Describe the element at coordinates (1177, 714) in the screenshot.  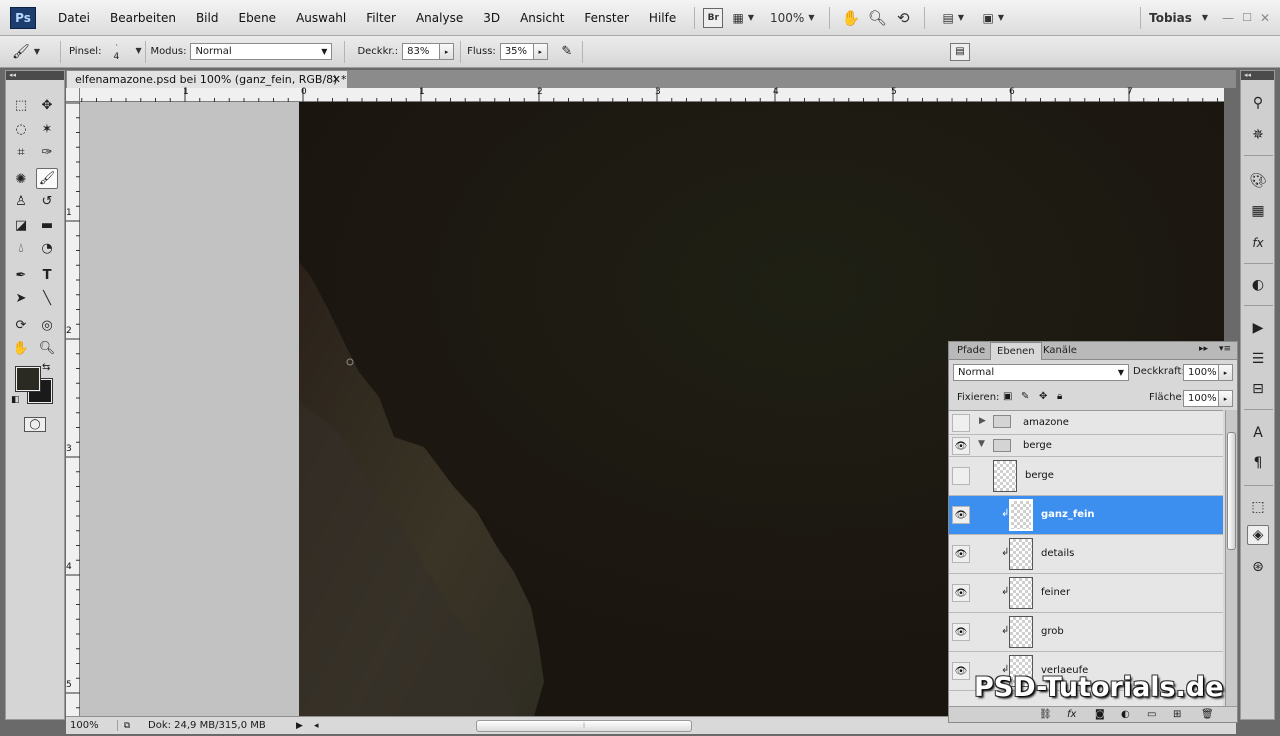
I see `new-layer-icon: ⊞` at that location.